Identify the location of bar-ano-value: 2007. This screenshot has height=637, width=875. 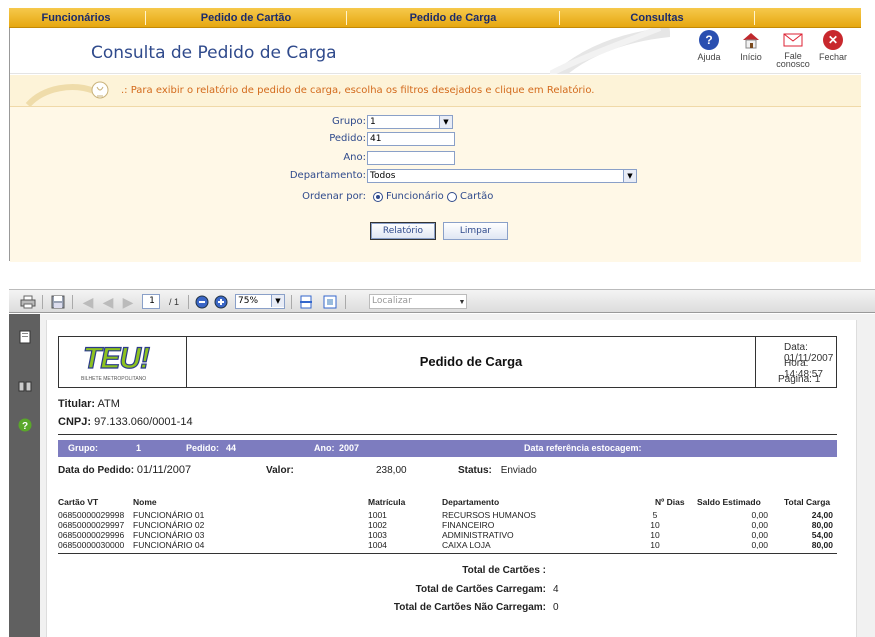
(349, 448).